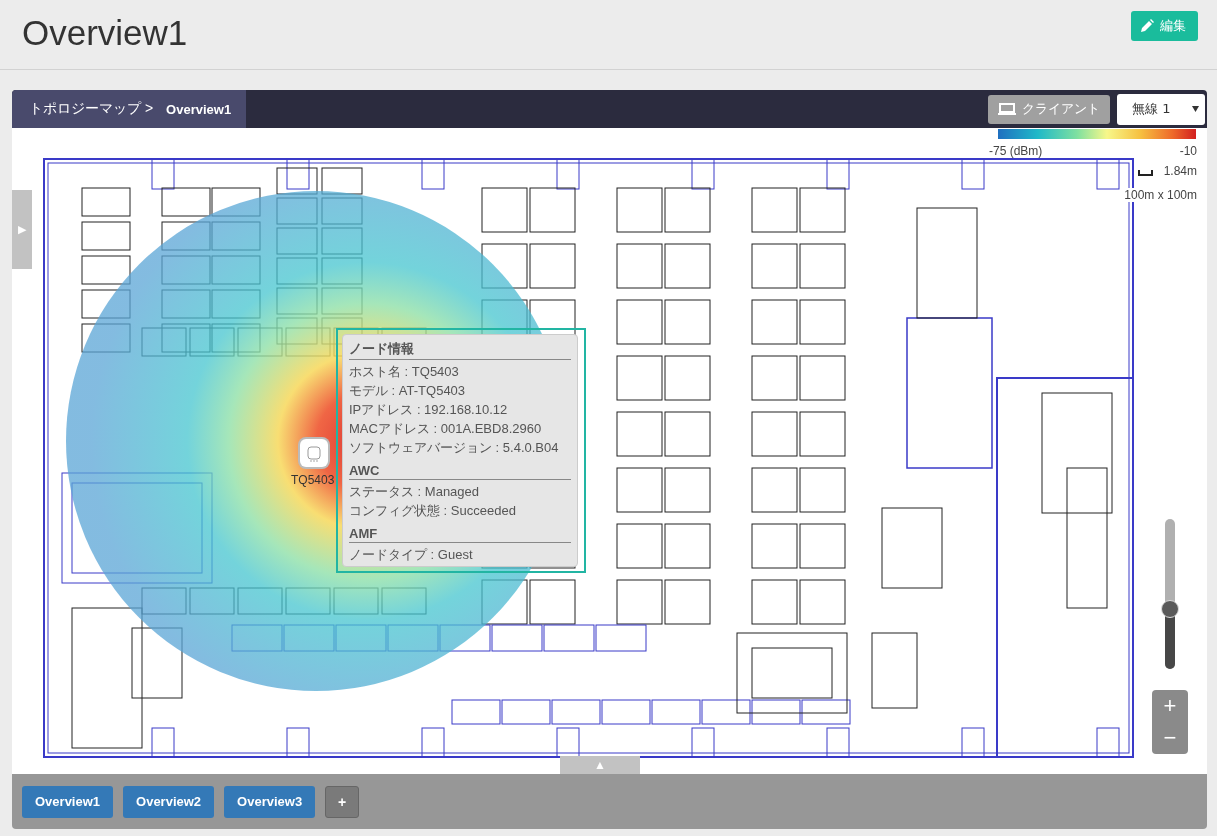  Describe the element at coordinates (1049, 109) in the screenshot. I see `client-button: クライアント` at that location.